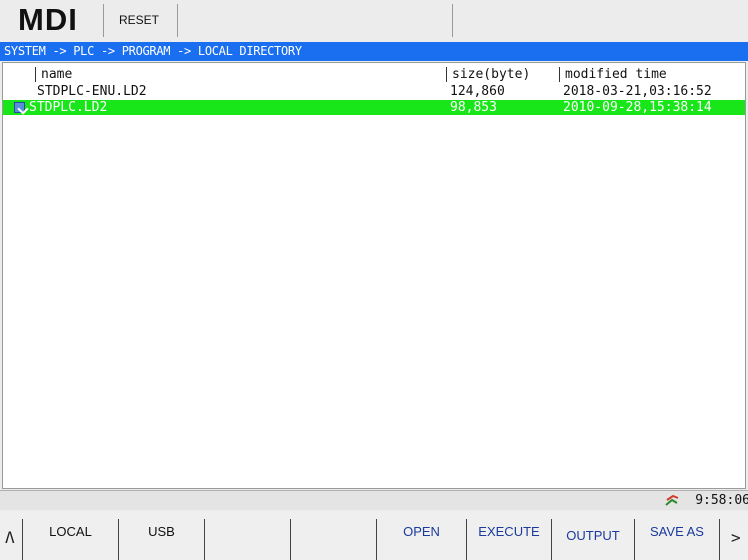 The height and width of the screenshot is (560, 748). I want to click on column-header-name: name, so click(56, 74).